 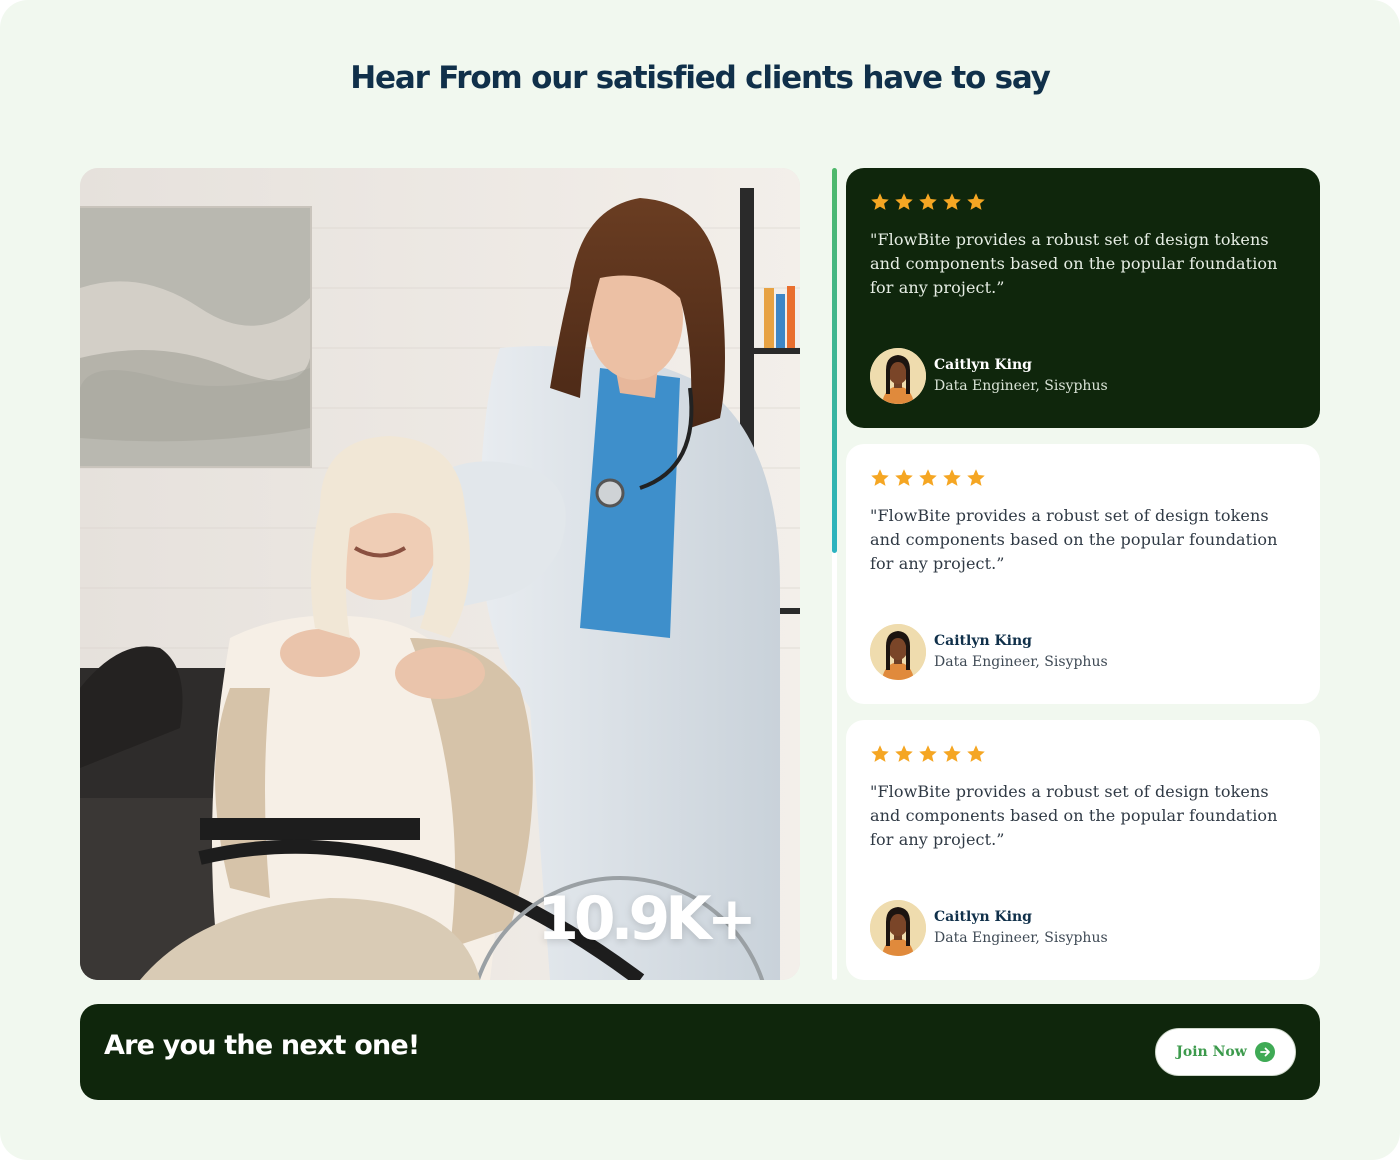 What do you see at coordinates (834, 574) in the screenshot?
I see `testimonials-scrollbar` at bounding box center [834, 574].